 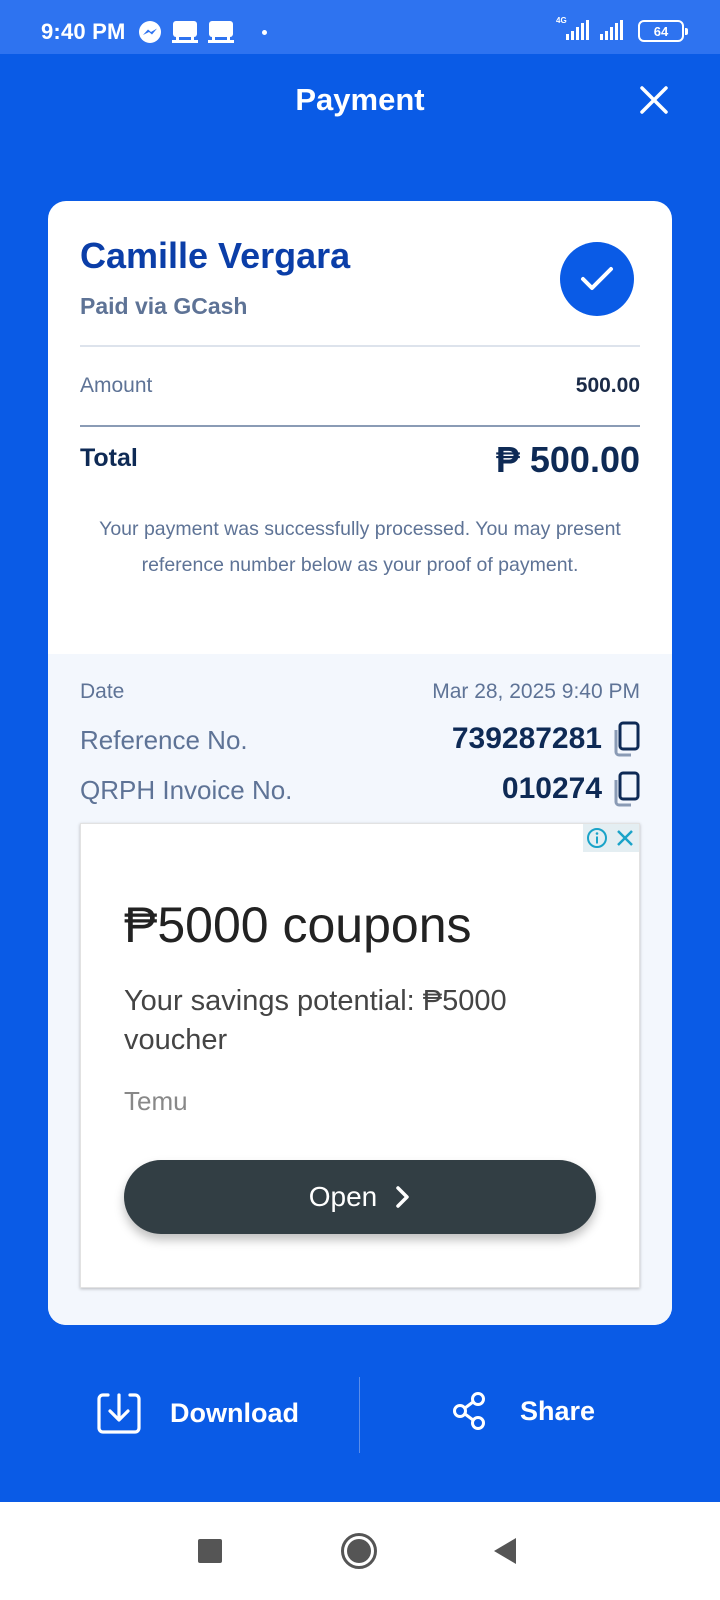 I want to click on invoice-row: 010274, so click(x=571, y=789).